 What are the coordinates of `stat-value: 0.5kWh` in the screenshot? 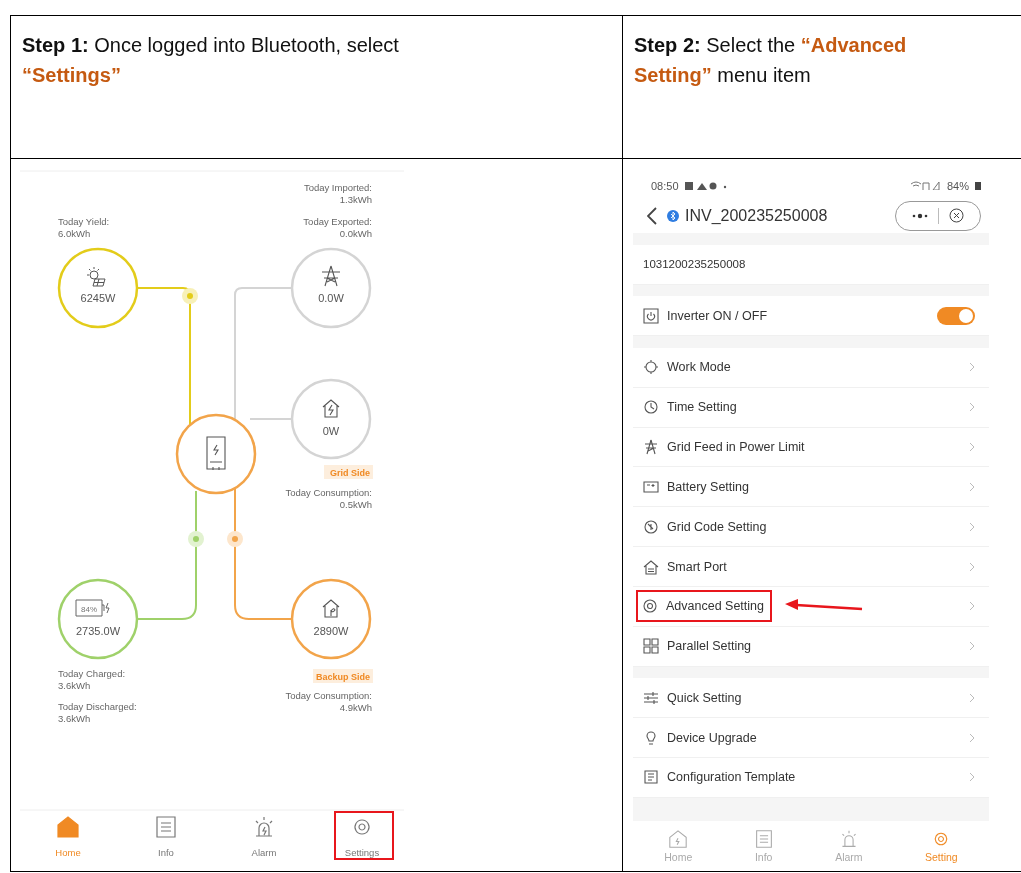 It's located at (355, 504).